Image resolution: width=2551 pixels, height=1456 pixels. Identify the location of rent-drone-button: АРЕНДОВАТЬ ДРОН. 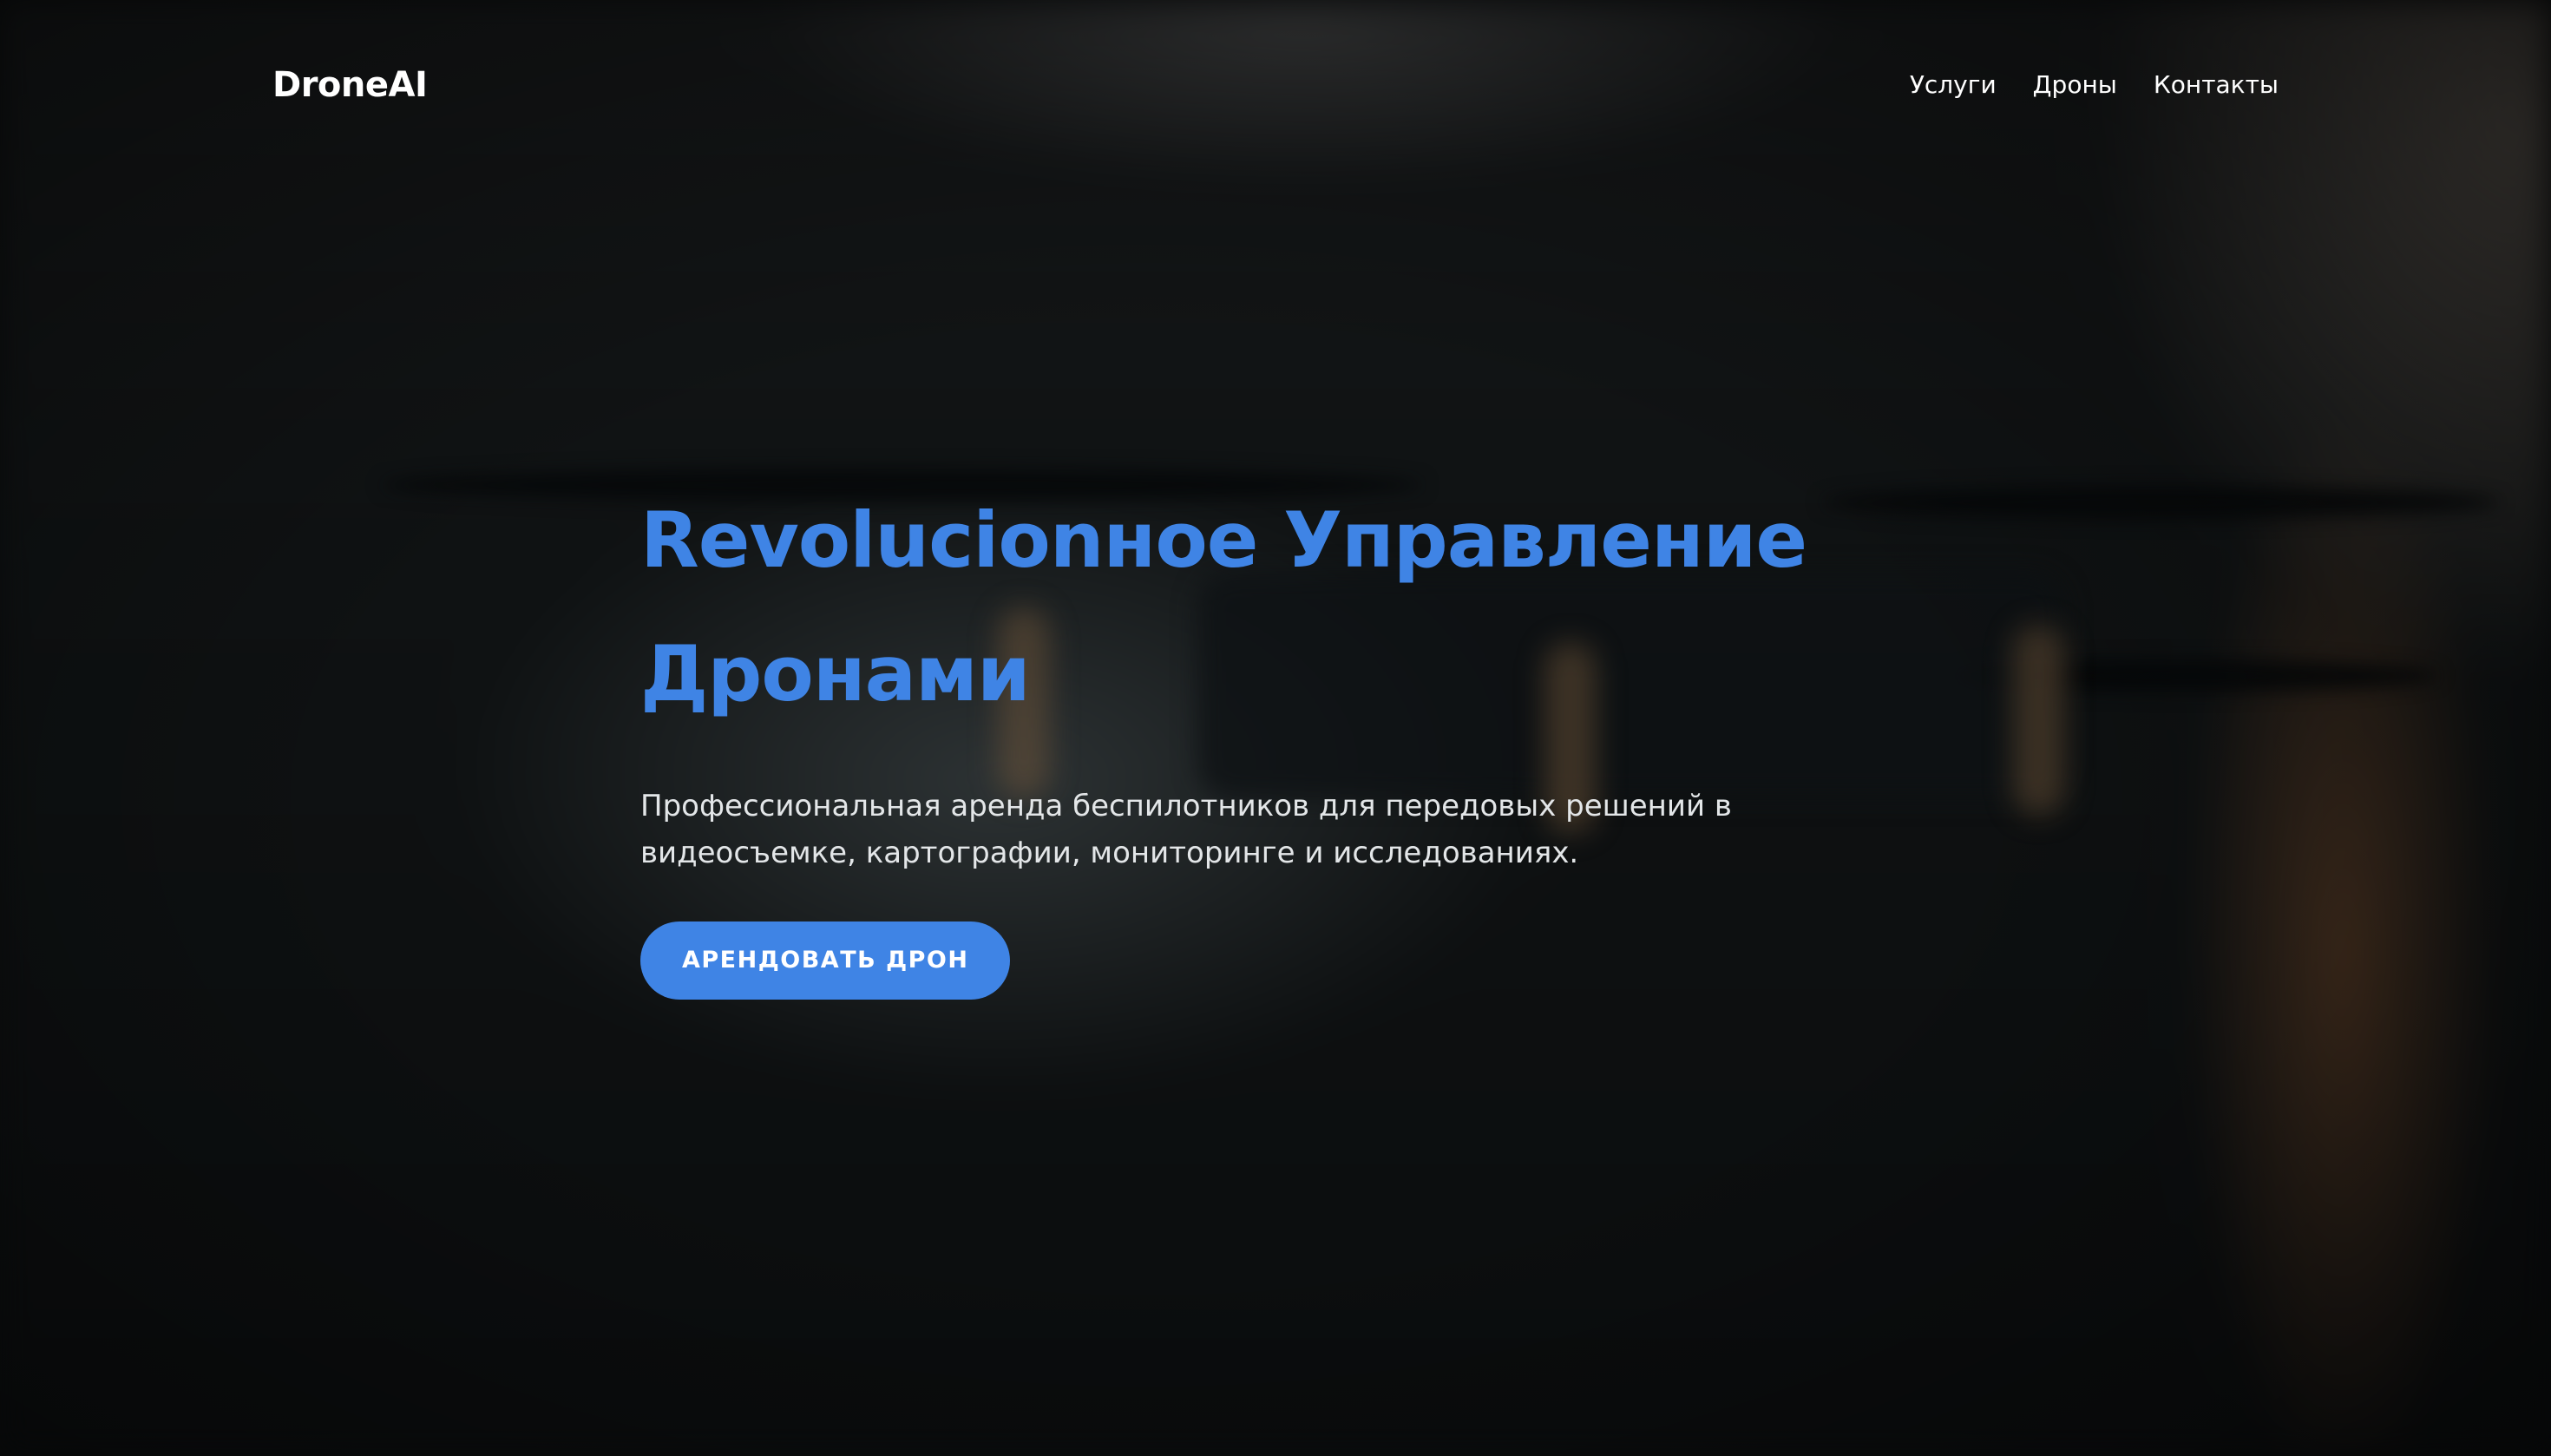
(825, 960).